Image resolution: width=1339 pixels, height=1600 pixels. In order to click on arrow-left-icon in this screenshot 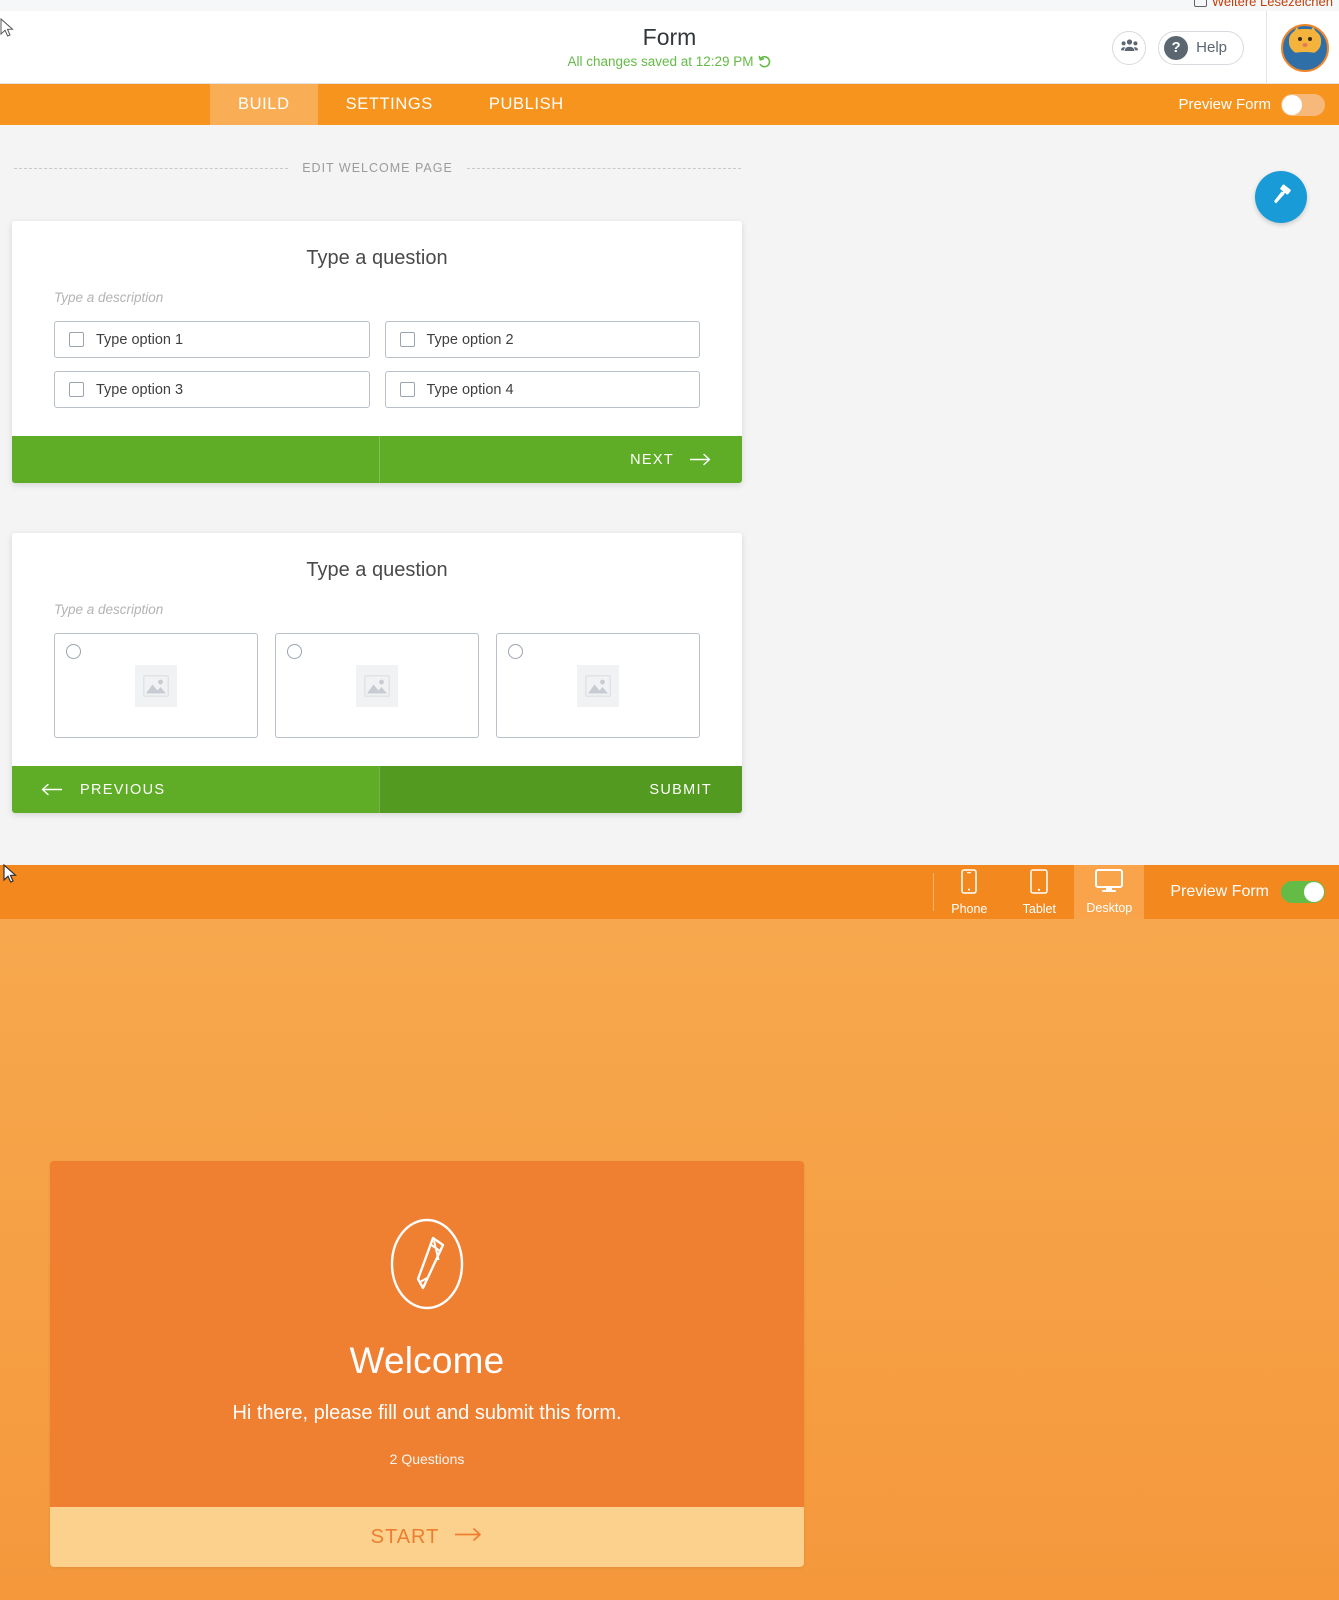, I will do `click(51, 789)`.